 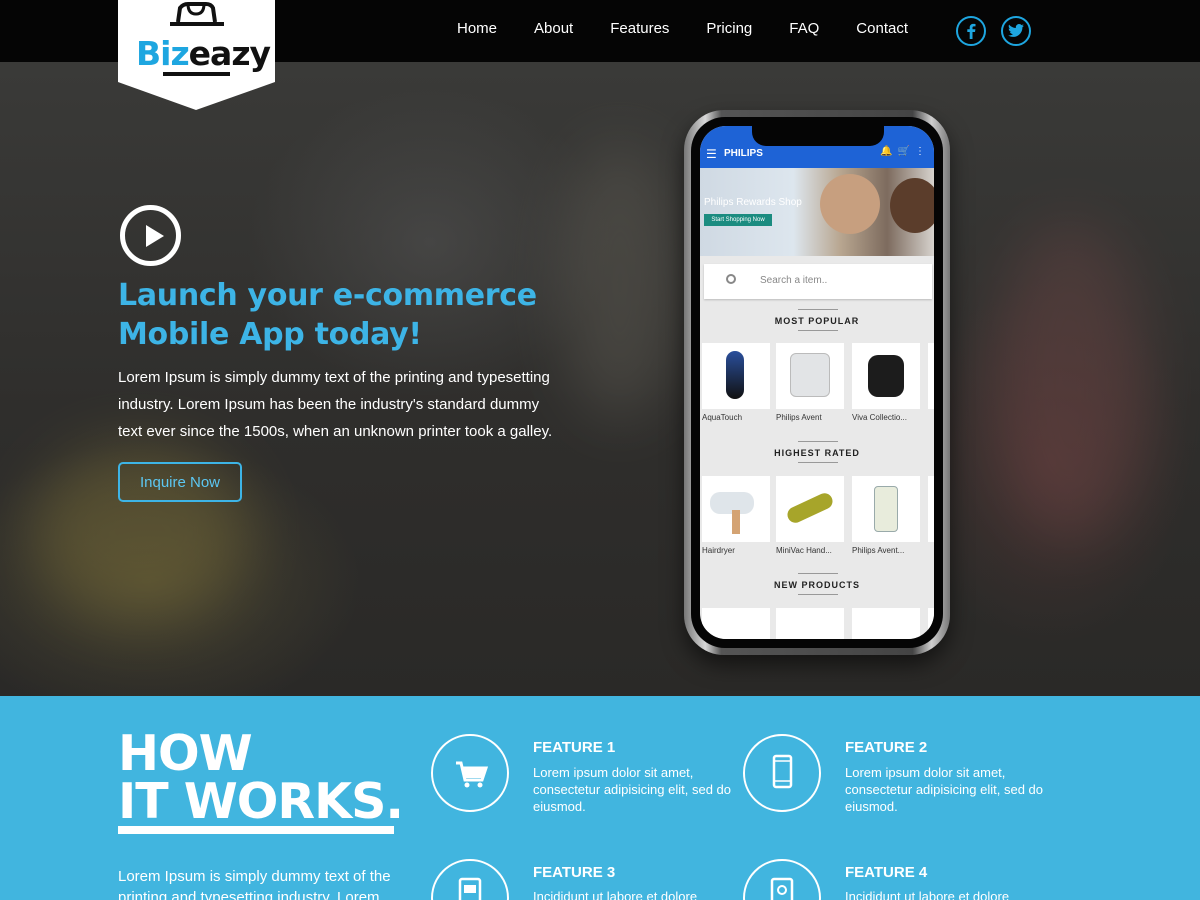 I want to click on facebook-icon, so click(x=971, y=31).